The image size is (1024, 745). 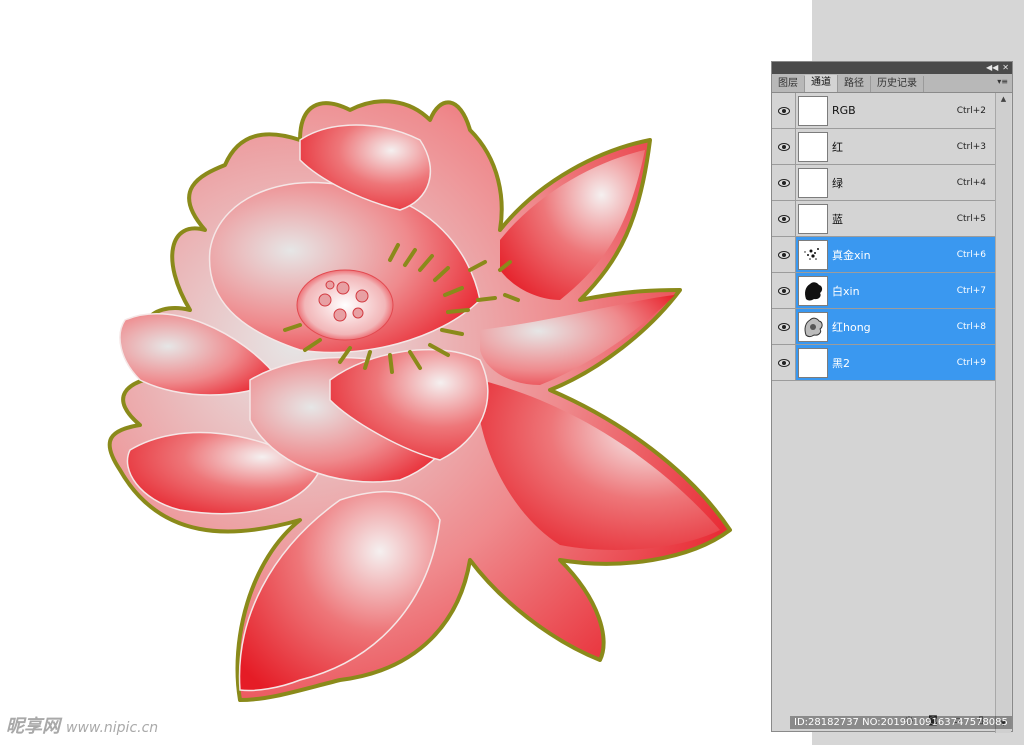 What do you see at coordinates (837, 219) in the screenshot?
I see `channel-name: 蓝` at bounding box center [837, 219].